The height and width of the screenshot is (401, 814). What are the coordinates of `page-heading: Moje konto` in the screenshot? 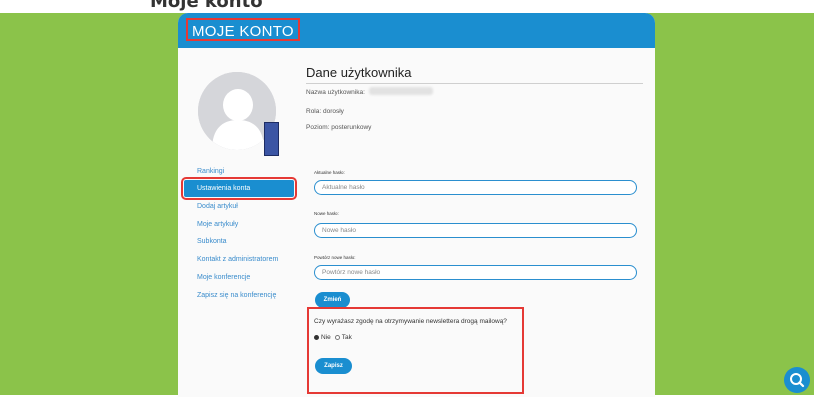 It's located at (206, 6).